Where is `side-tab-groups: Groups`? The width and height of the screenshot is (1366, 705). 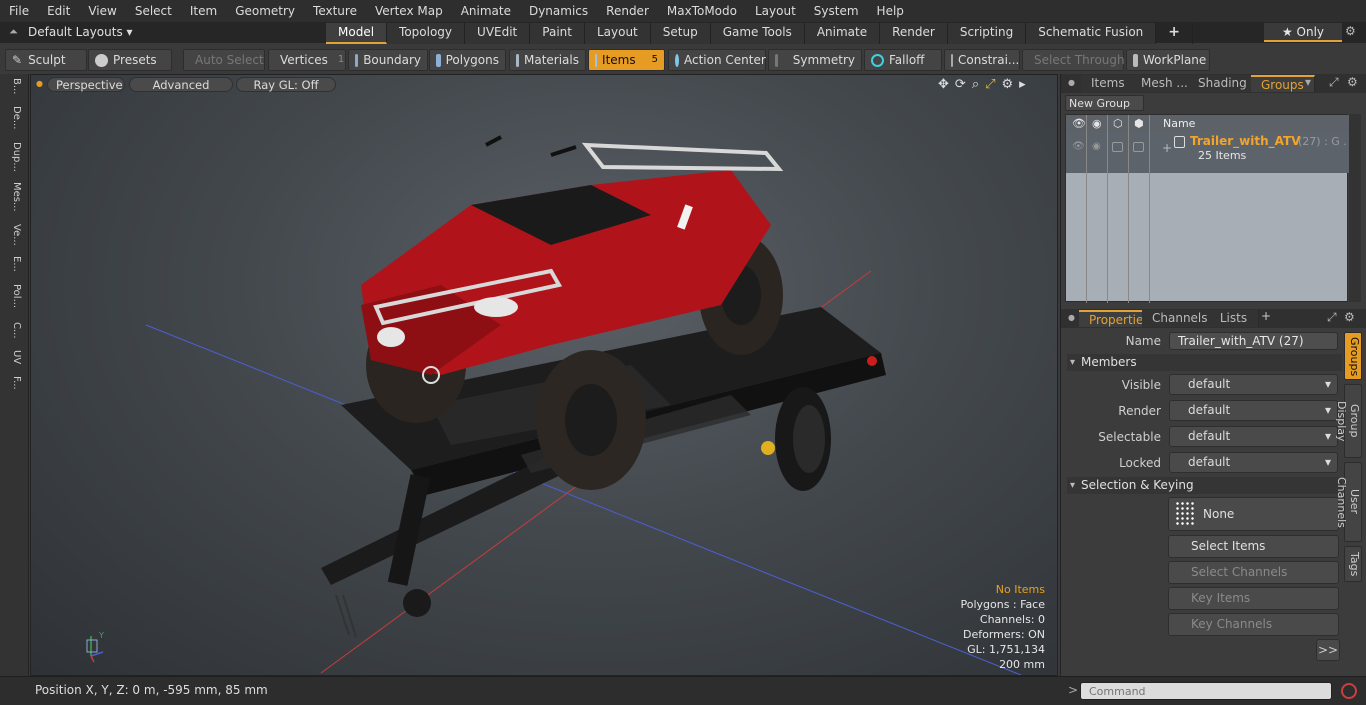 side-tab-groups: Groups is located at coordinates (1353, 356).